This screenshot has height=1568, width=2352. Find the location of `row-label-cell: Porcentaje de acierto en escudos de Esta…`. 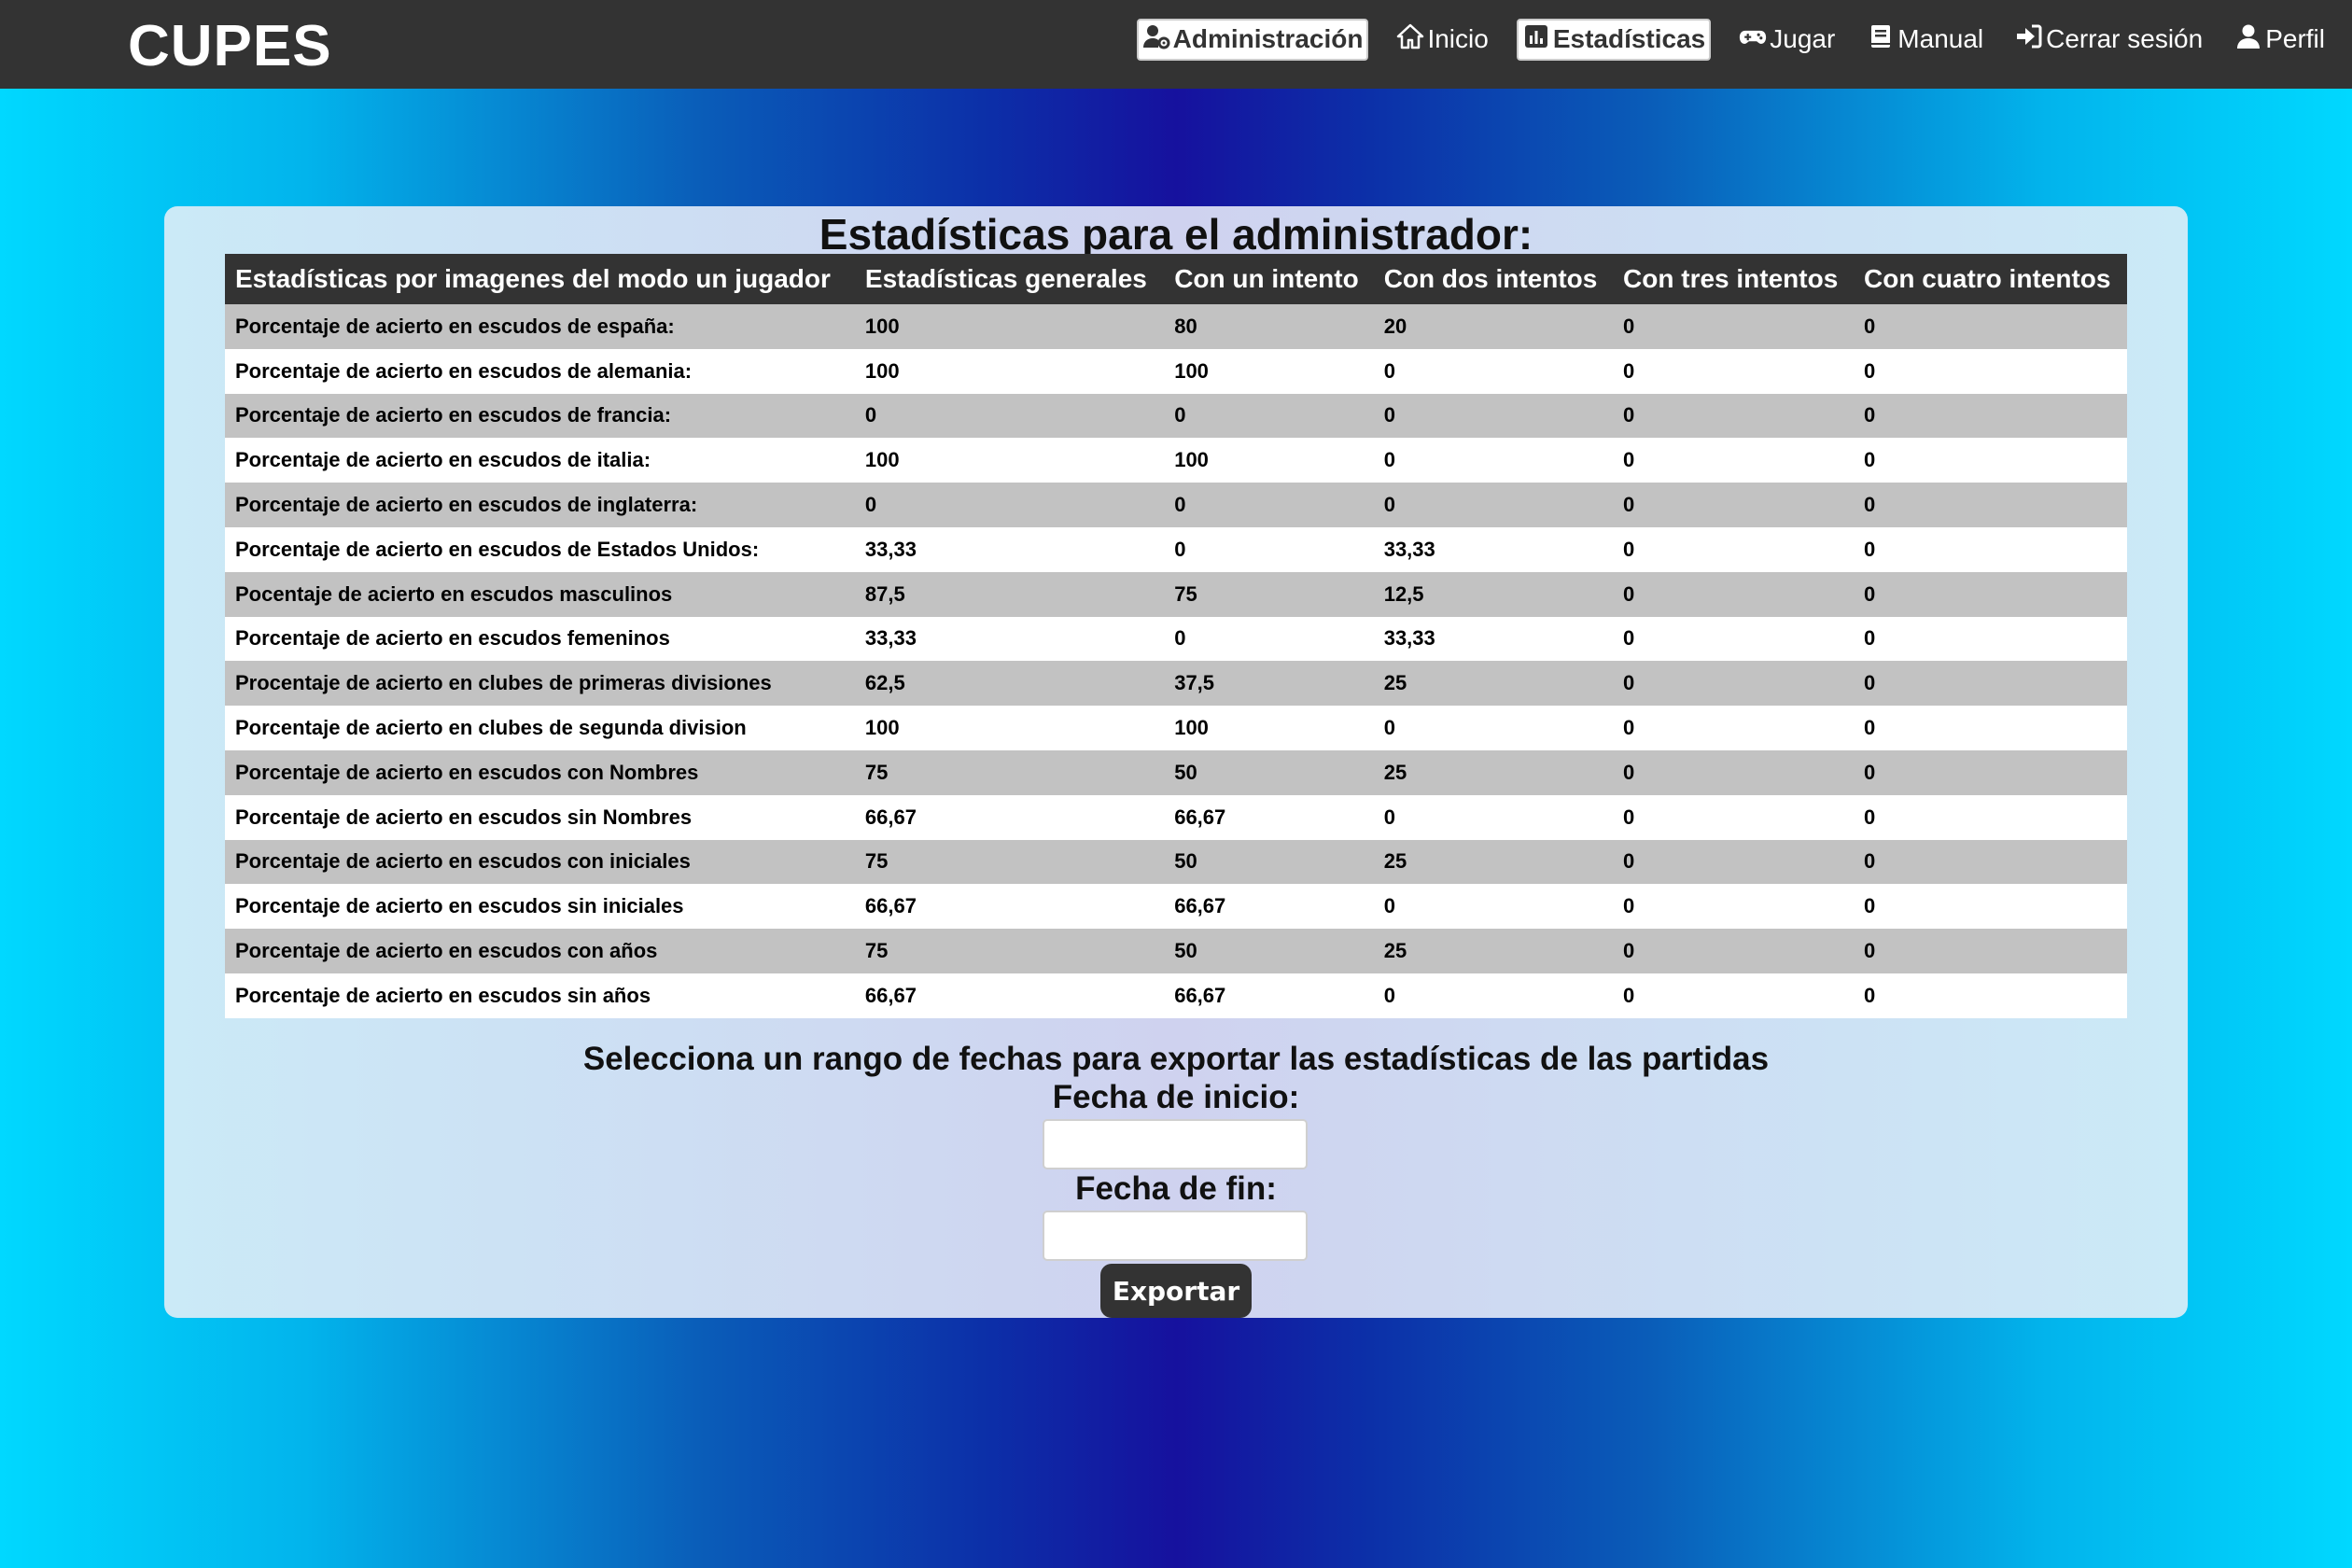

row-label-cell: Porcentaje de acierto en escudos de Esta… is located at coordinates (540, 549).